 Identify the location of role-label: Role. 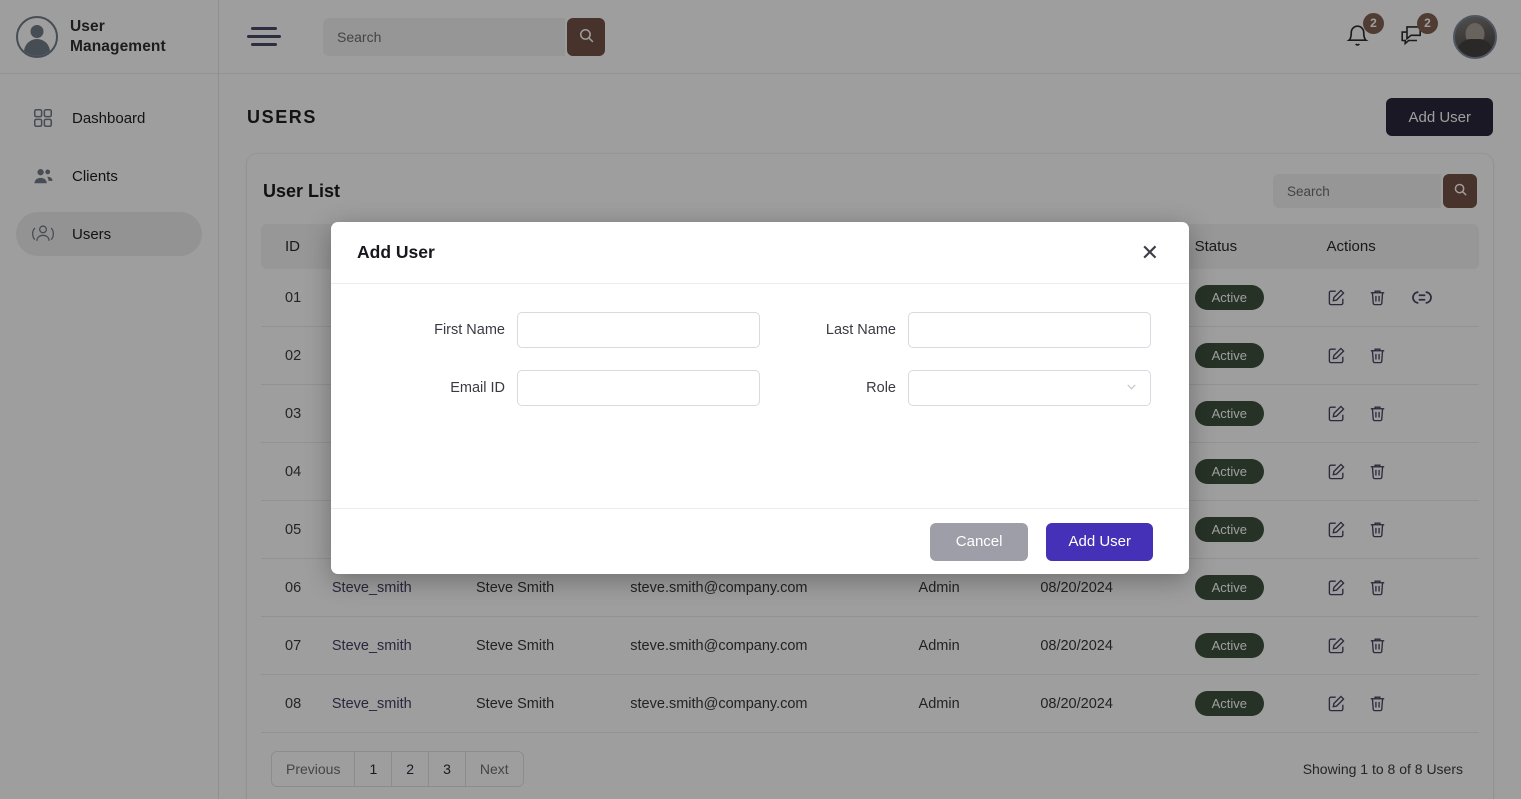
(881, 388).